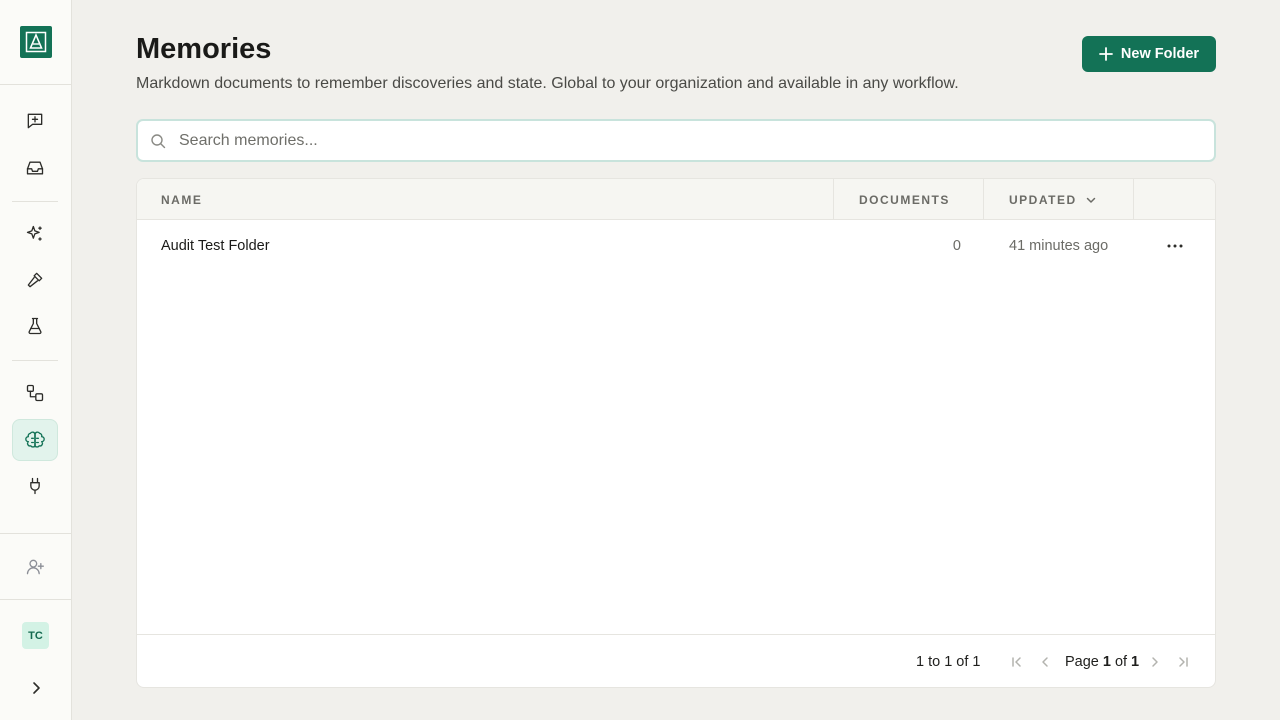 Image resolution: width=1280 pixels, height=720 pixels. Describe the element at coordinates (1160, 54) in the screenshot. I see `new-folder-label: New Folder` at that location.